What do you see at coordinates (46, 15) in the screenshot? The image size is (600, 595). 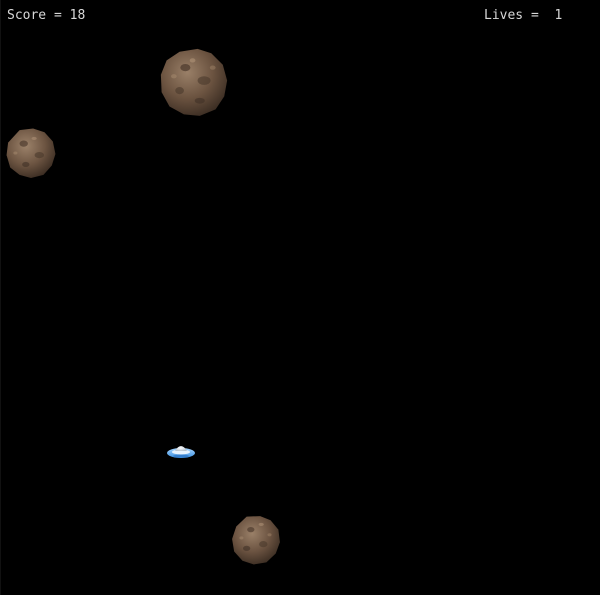 I see `score-display: Score = 18` at bounding box center [46, 15].